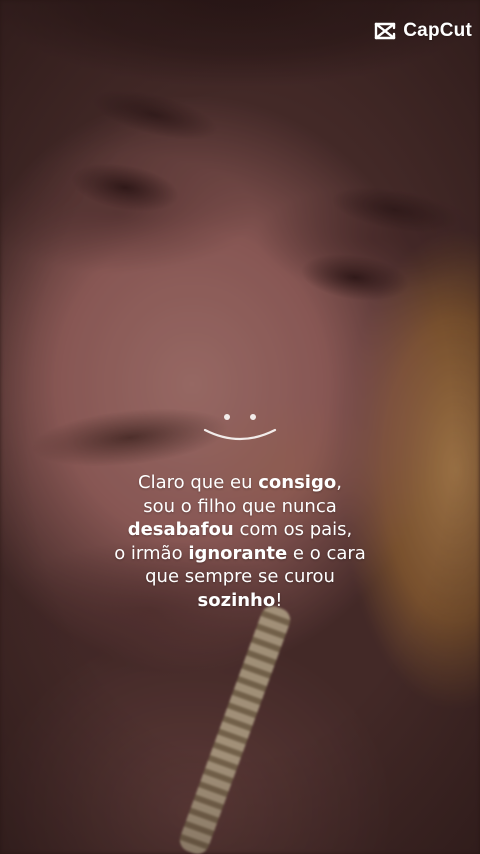 The image size is (480, 854). What do you see at coordinates (293, 529) in the screenshot?
I see `caption-segment: com os pais,` at bounding box center [293, 529].